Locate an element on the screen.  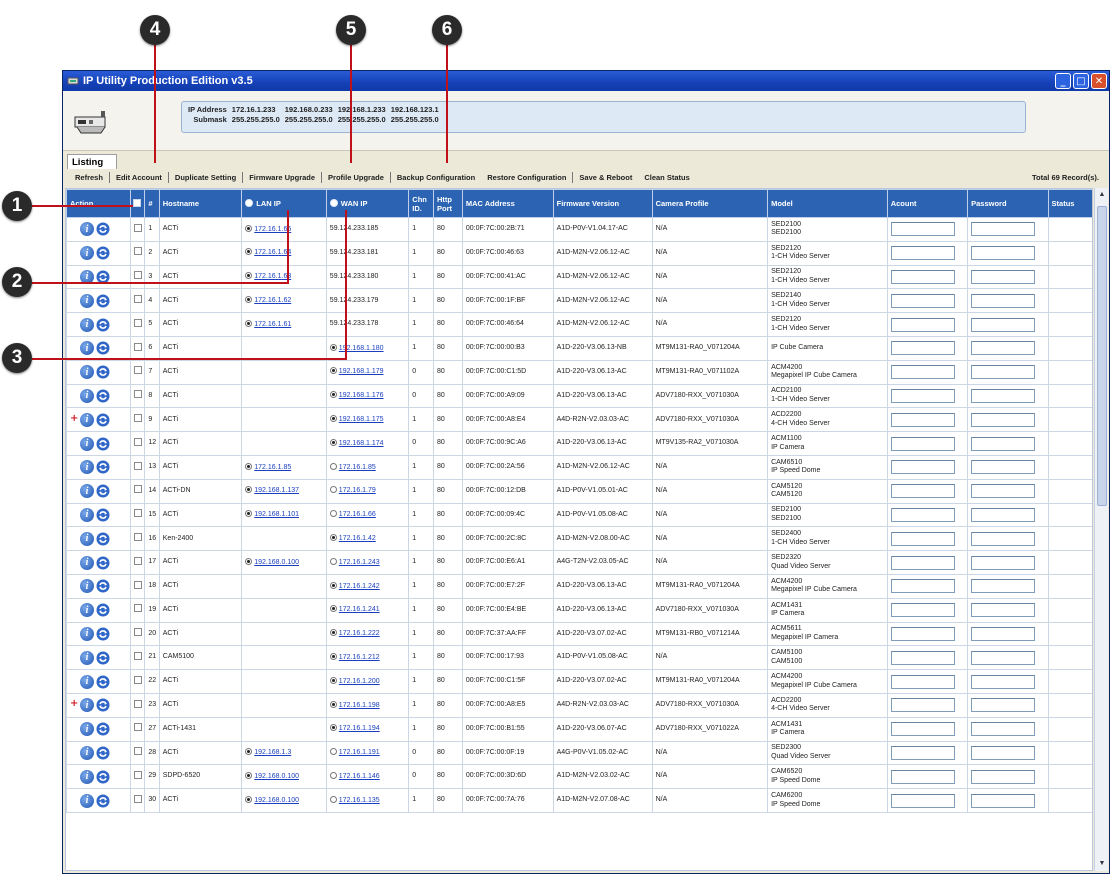
profile-upgrade-button: Profile Upgrade is located at coordinates (356, 177).